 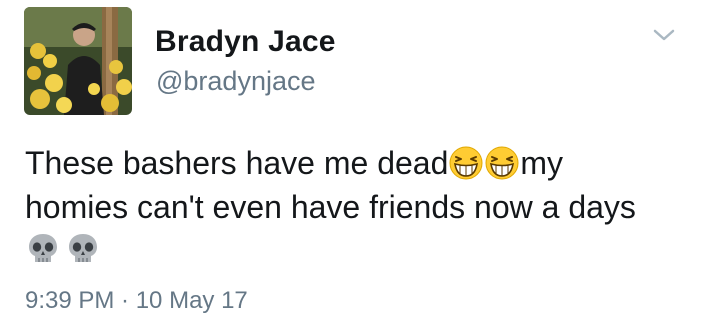 I want to click on tweet-text-segment: my, so click(x=542, y=163).